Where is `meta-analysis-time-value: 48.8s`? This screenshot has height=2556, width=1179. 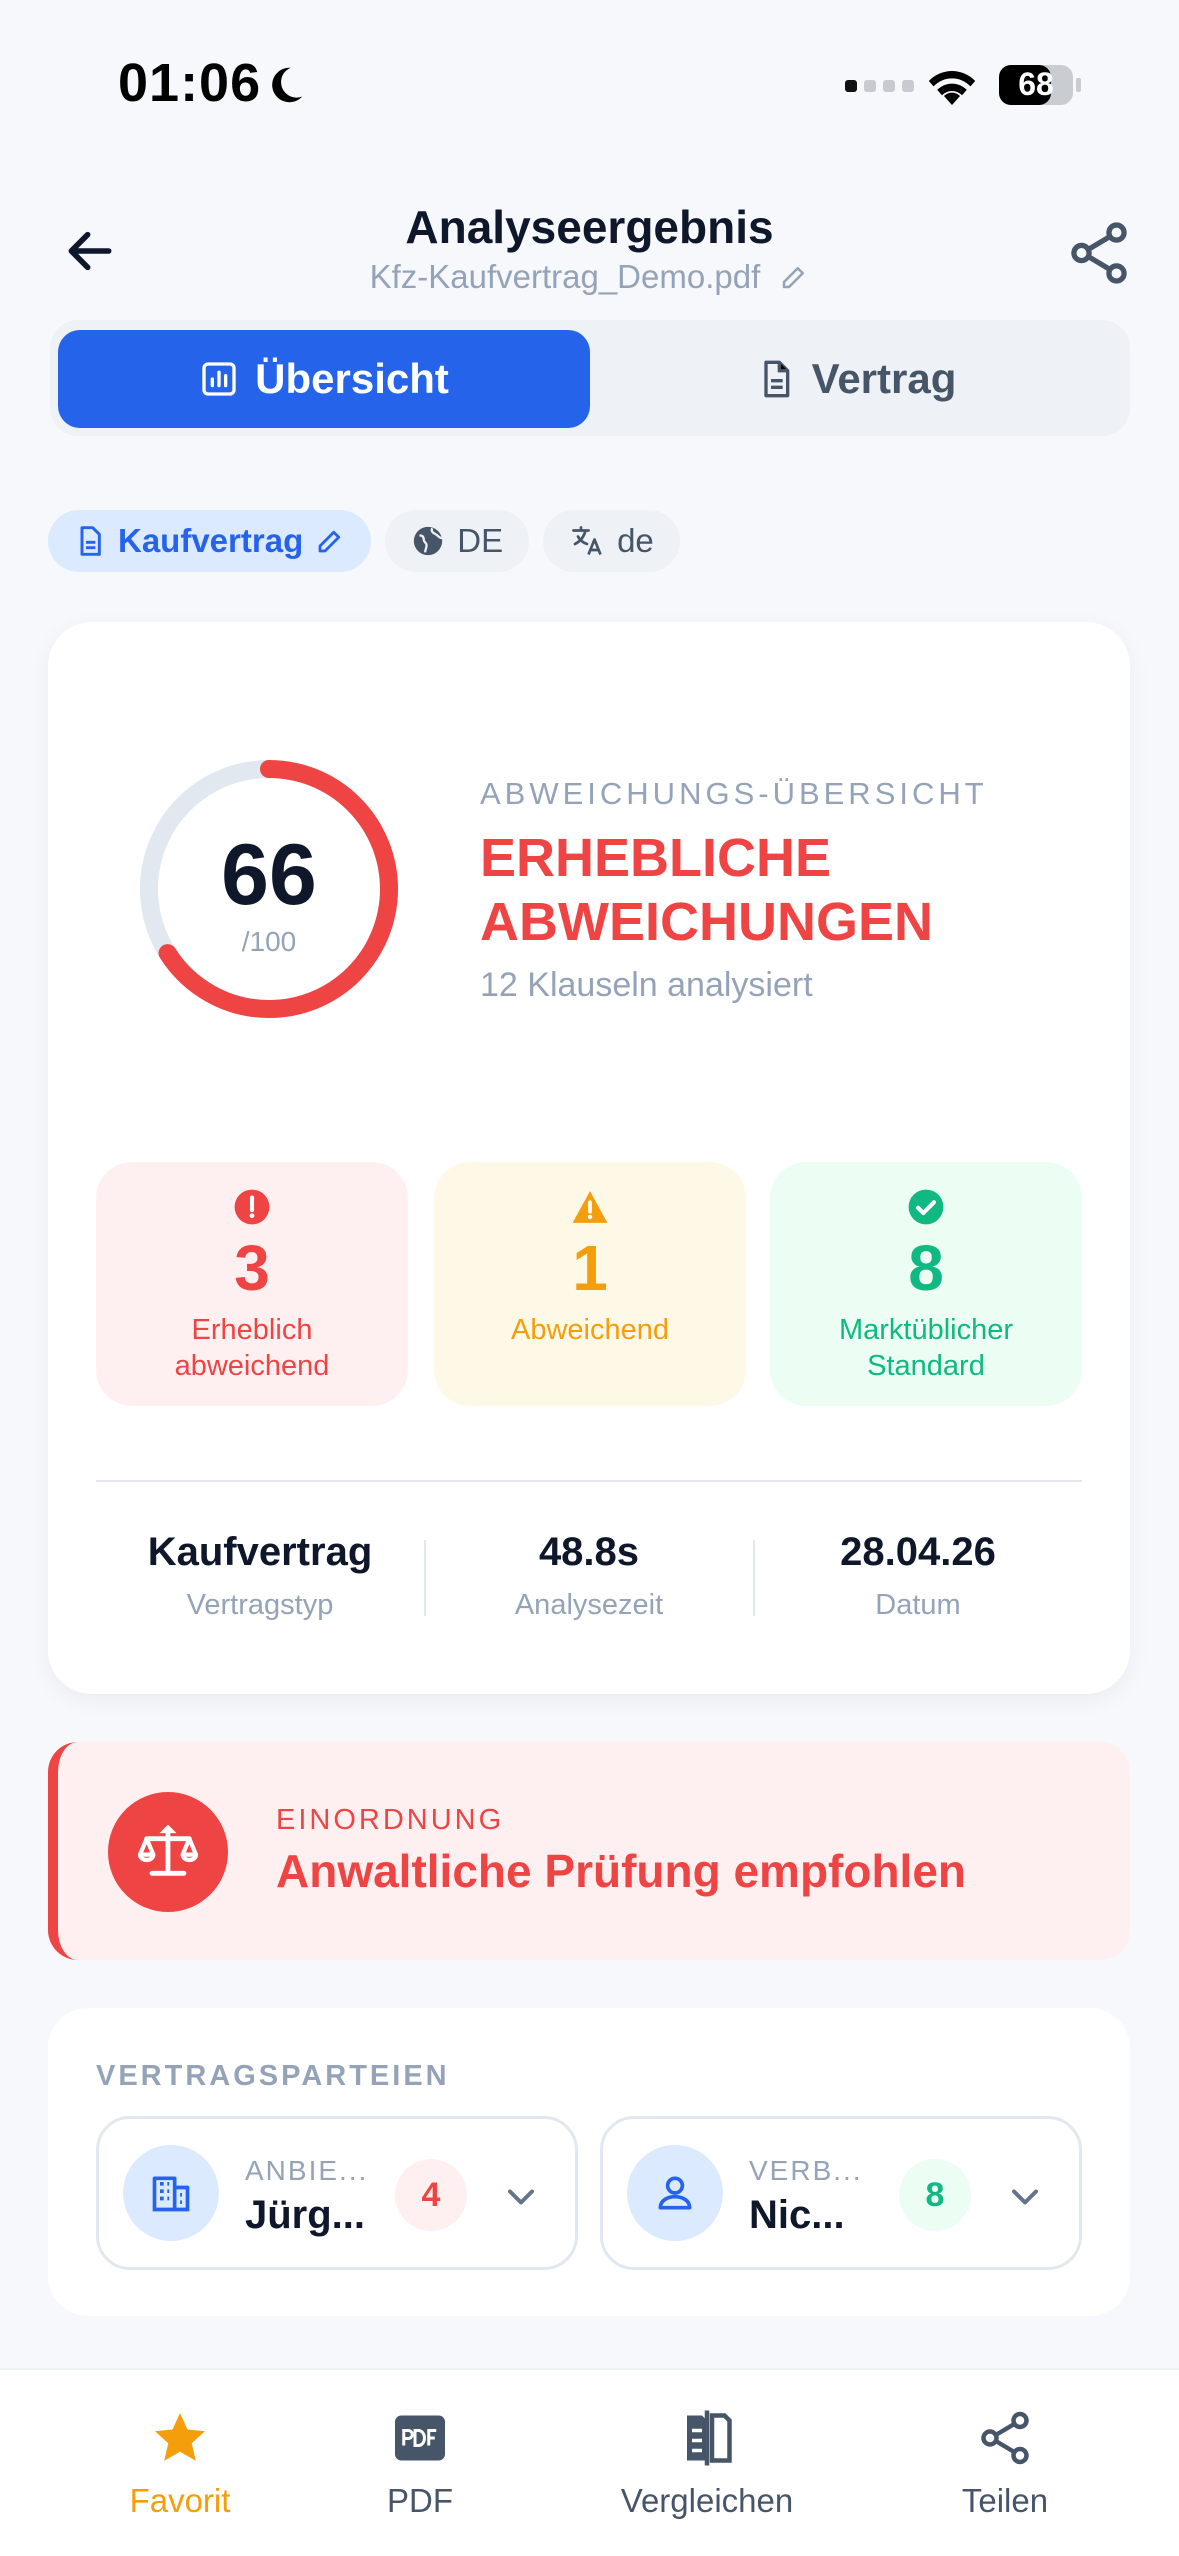
meta-analysis-time-value: 48.8s is located at coordinates (589, 1552).